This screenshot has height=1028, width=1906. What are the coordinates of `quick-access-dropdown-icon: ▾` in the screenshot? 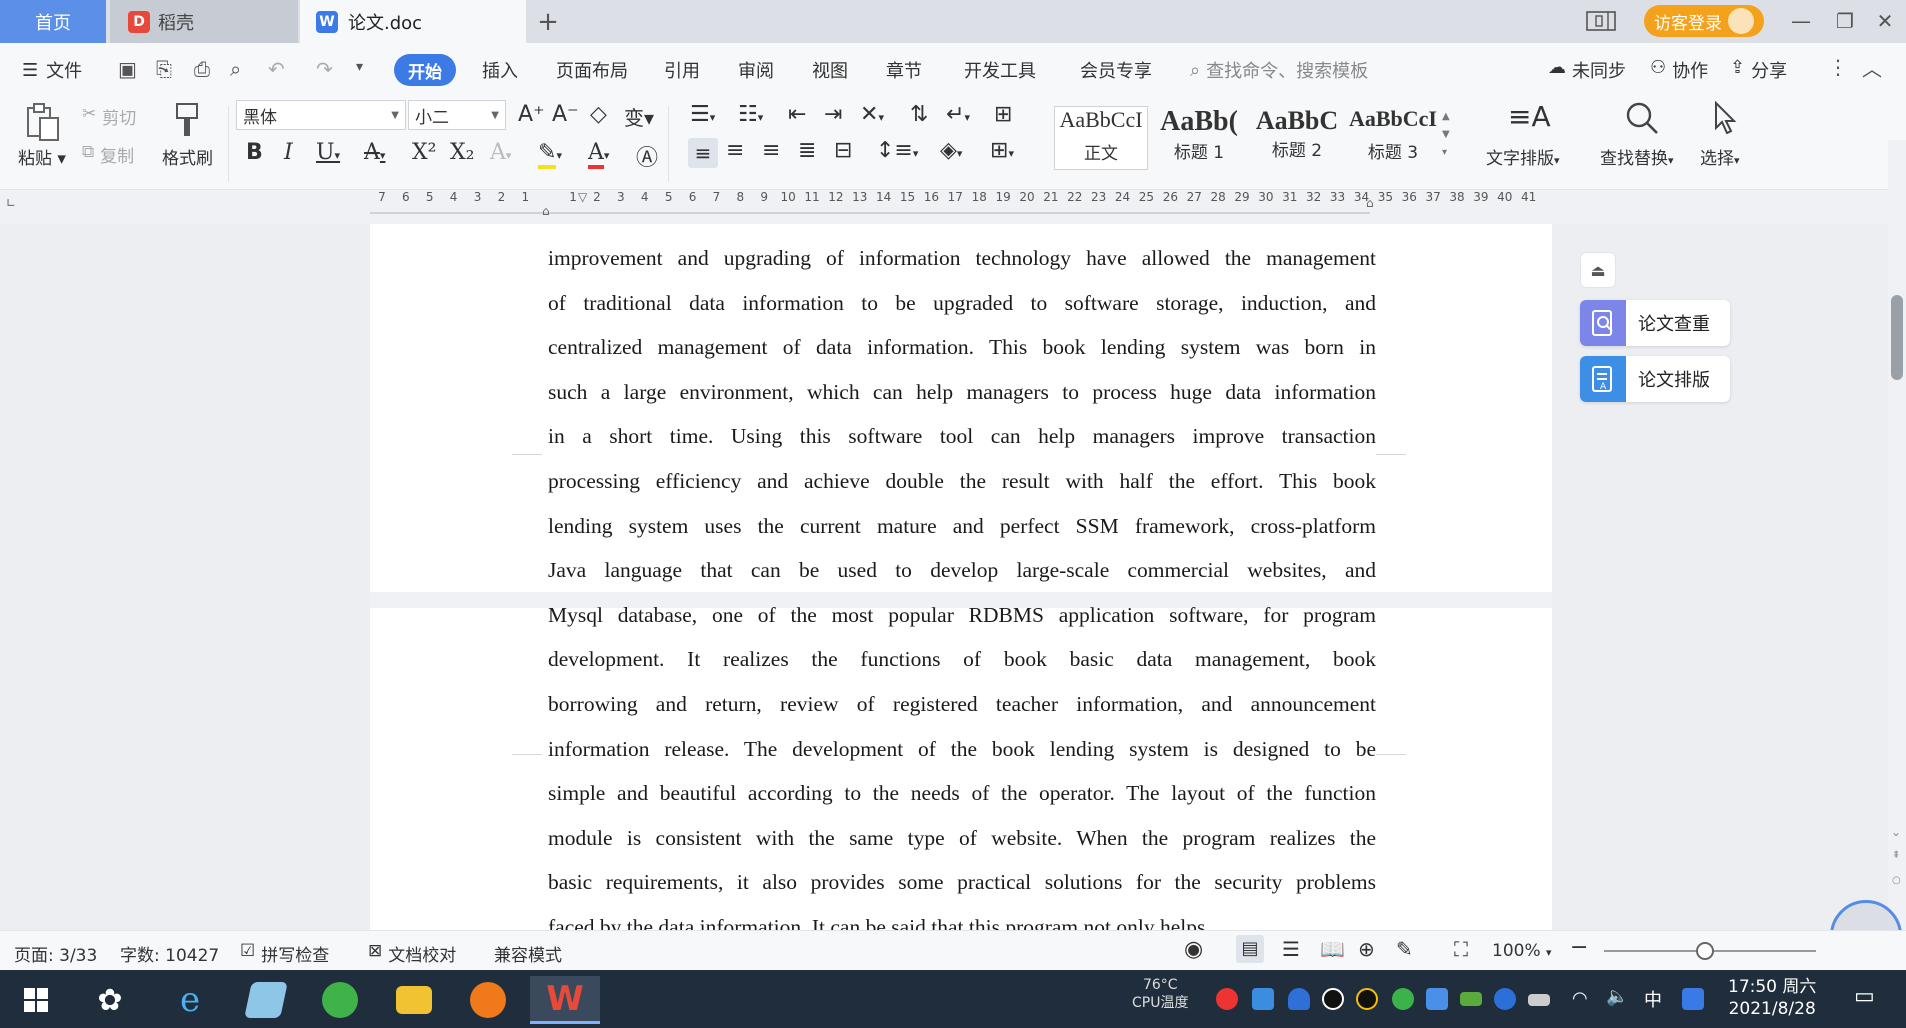 It's located at (359, 67).